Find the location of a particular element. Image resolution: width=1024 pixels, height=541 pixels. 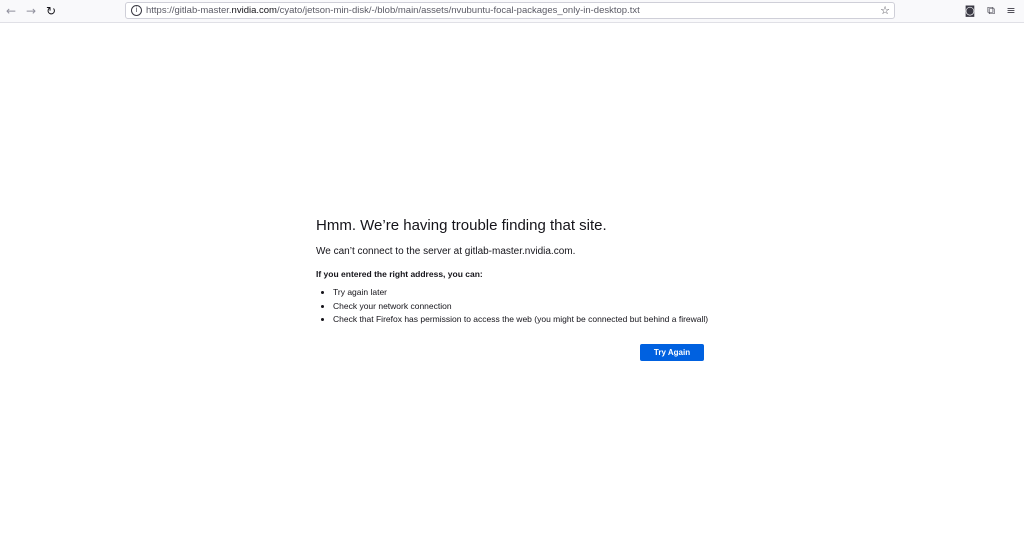

info-icon: i is located at coordinates (136, 10).